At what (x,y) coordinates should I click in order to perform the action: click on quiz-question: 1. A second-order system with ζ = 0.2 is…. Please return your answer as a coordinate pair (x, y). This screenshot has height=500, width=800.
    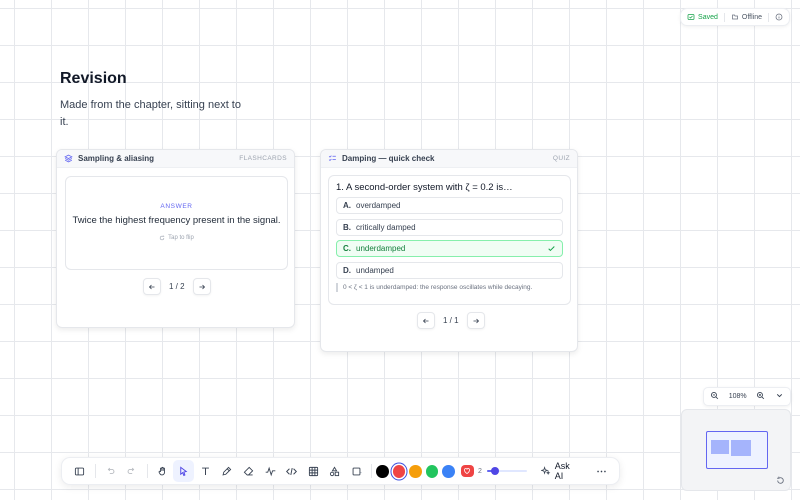
    Looking at the image, I should click on (424, 187).